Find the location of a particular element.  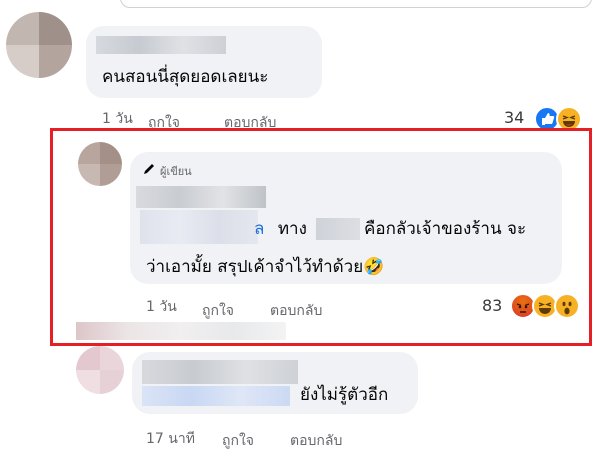

comment-bubble: คนสอนนี่สุดยอดเลยนะ is located at coordinates (204, 62).